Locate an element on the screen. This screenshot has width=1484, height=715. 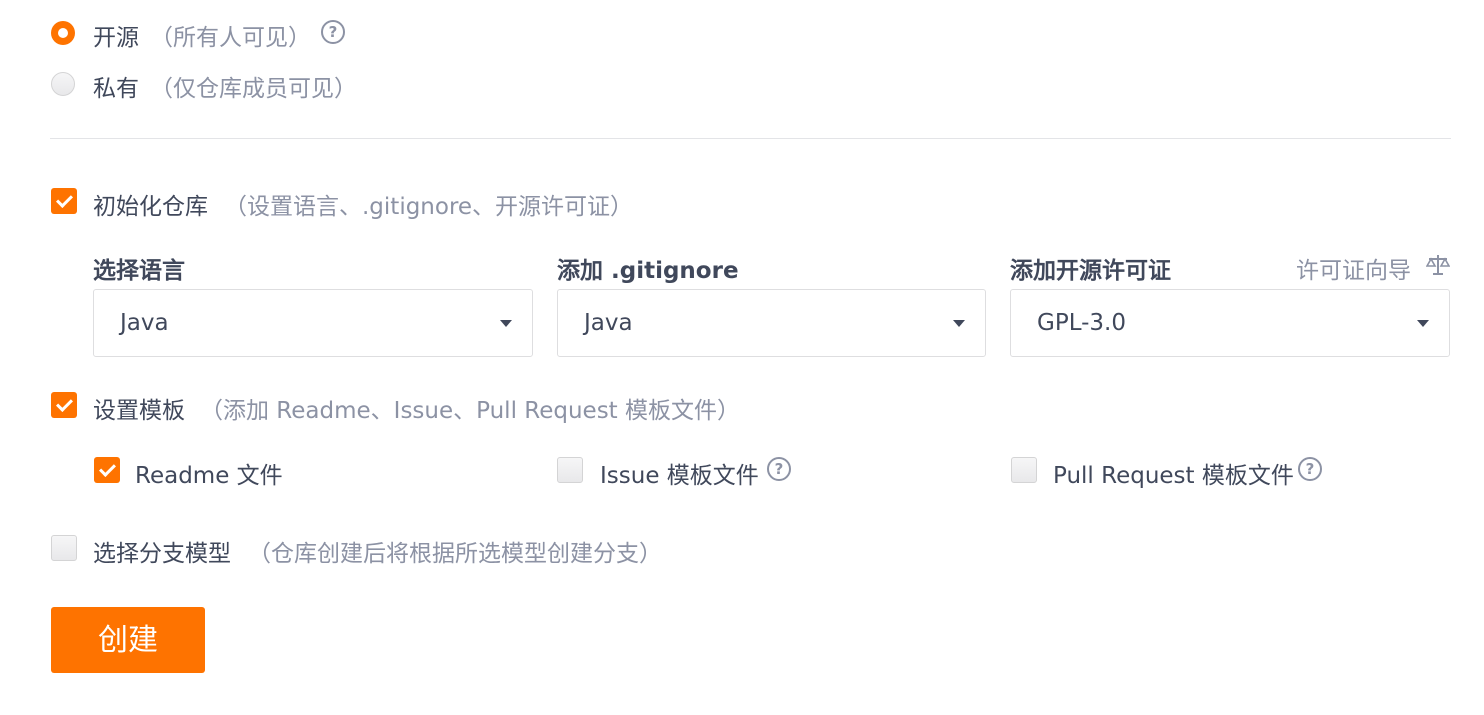
license-guide-link: 许可证向导 is located at coordinates (1353, 268).